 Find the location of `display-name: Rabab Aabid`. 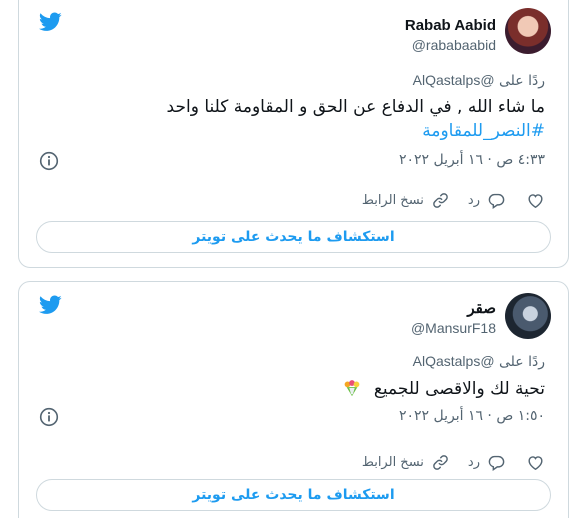

display-name: Rabab Aabid is located at coordinates (450, 25).